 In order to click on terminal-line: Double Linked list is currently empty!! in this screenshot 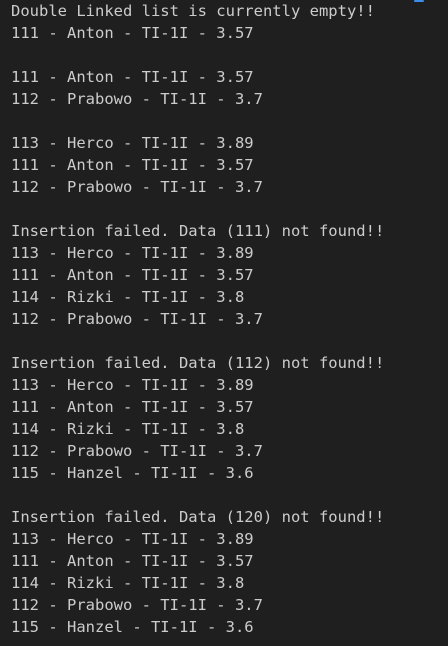, I will do `click(193, 11)`.